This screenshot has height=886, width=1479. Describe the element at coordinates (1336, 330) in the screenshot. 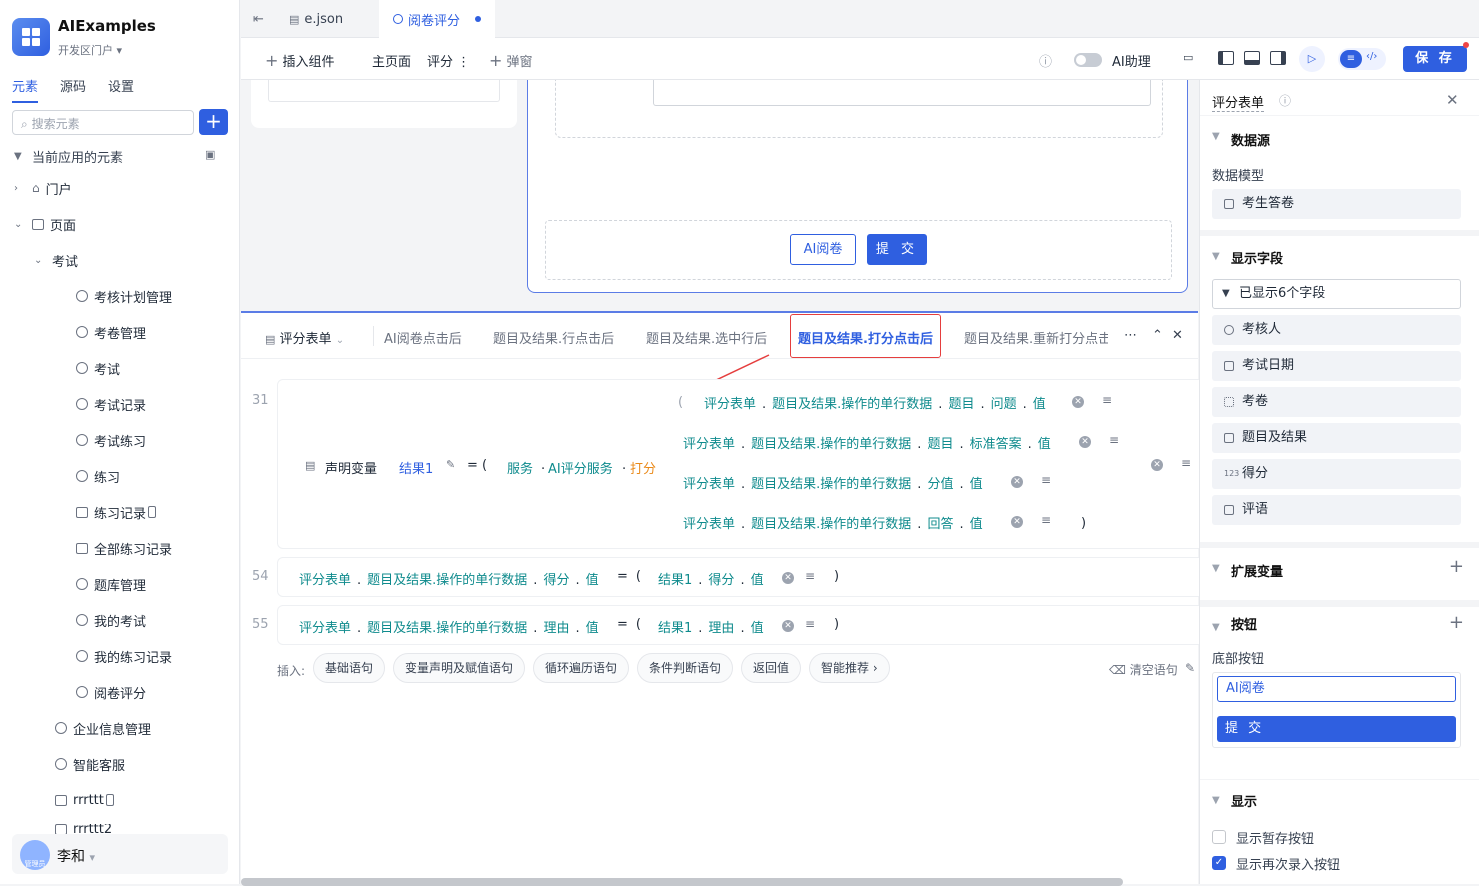

I see `field-item: 考核人` at that location.